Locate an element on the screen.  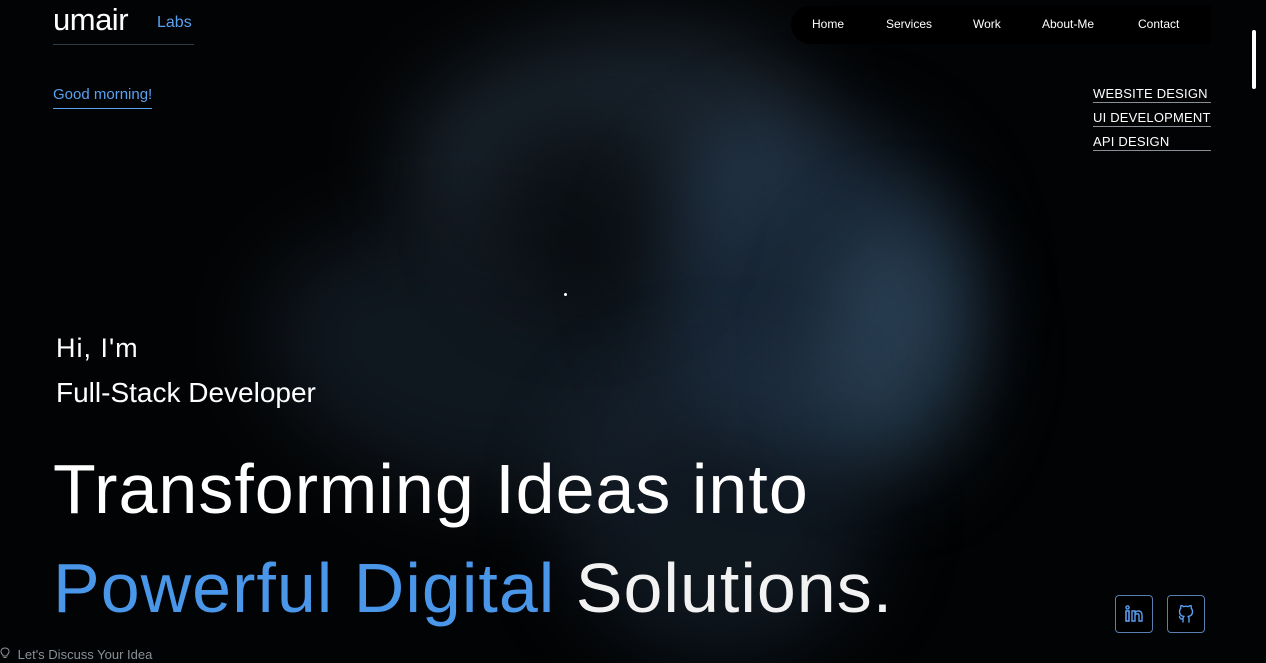
service-ui-development: UI DEVELOPMENT is located at coordinates (1152, 118).